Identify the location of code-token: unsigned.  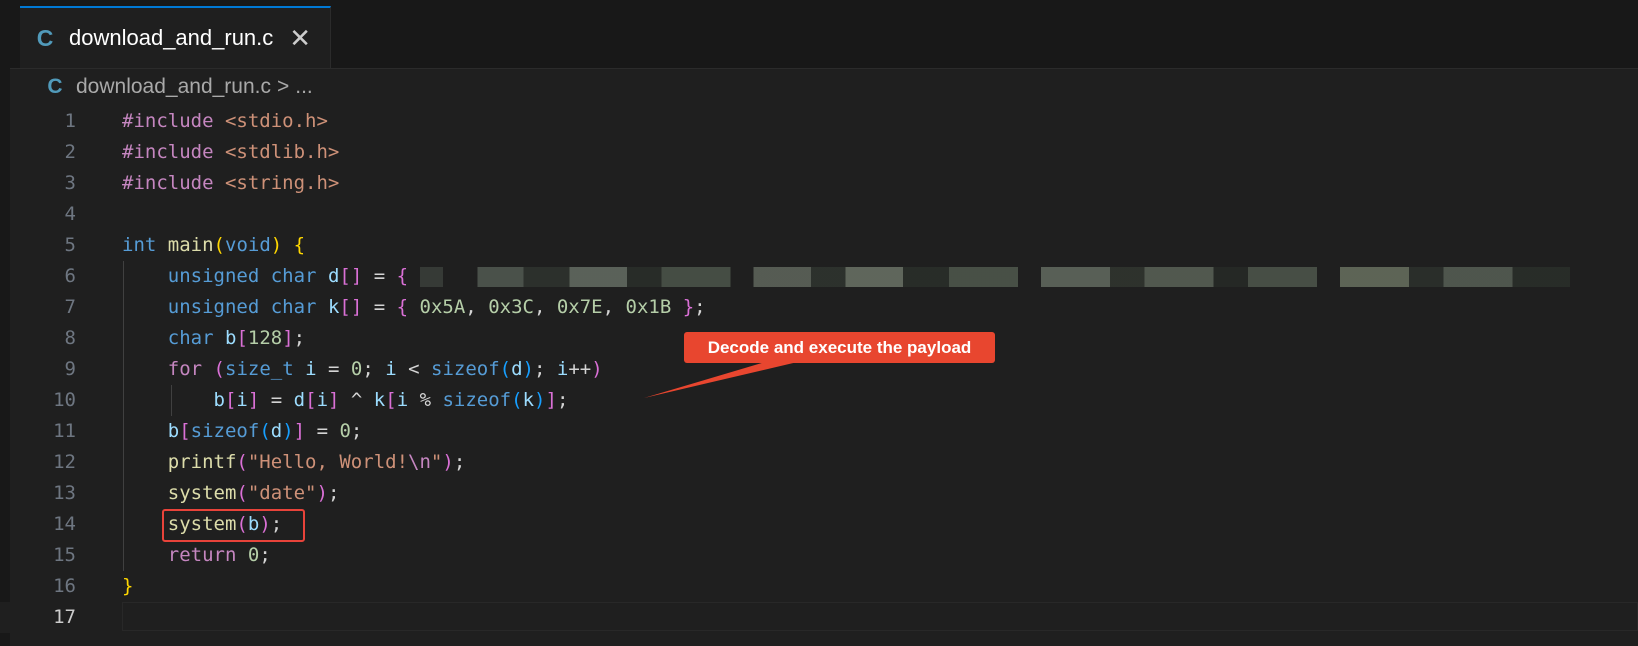
(213, 307).